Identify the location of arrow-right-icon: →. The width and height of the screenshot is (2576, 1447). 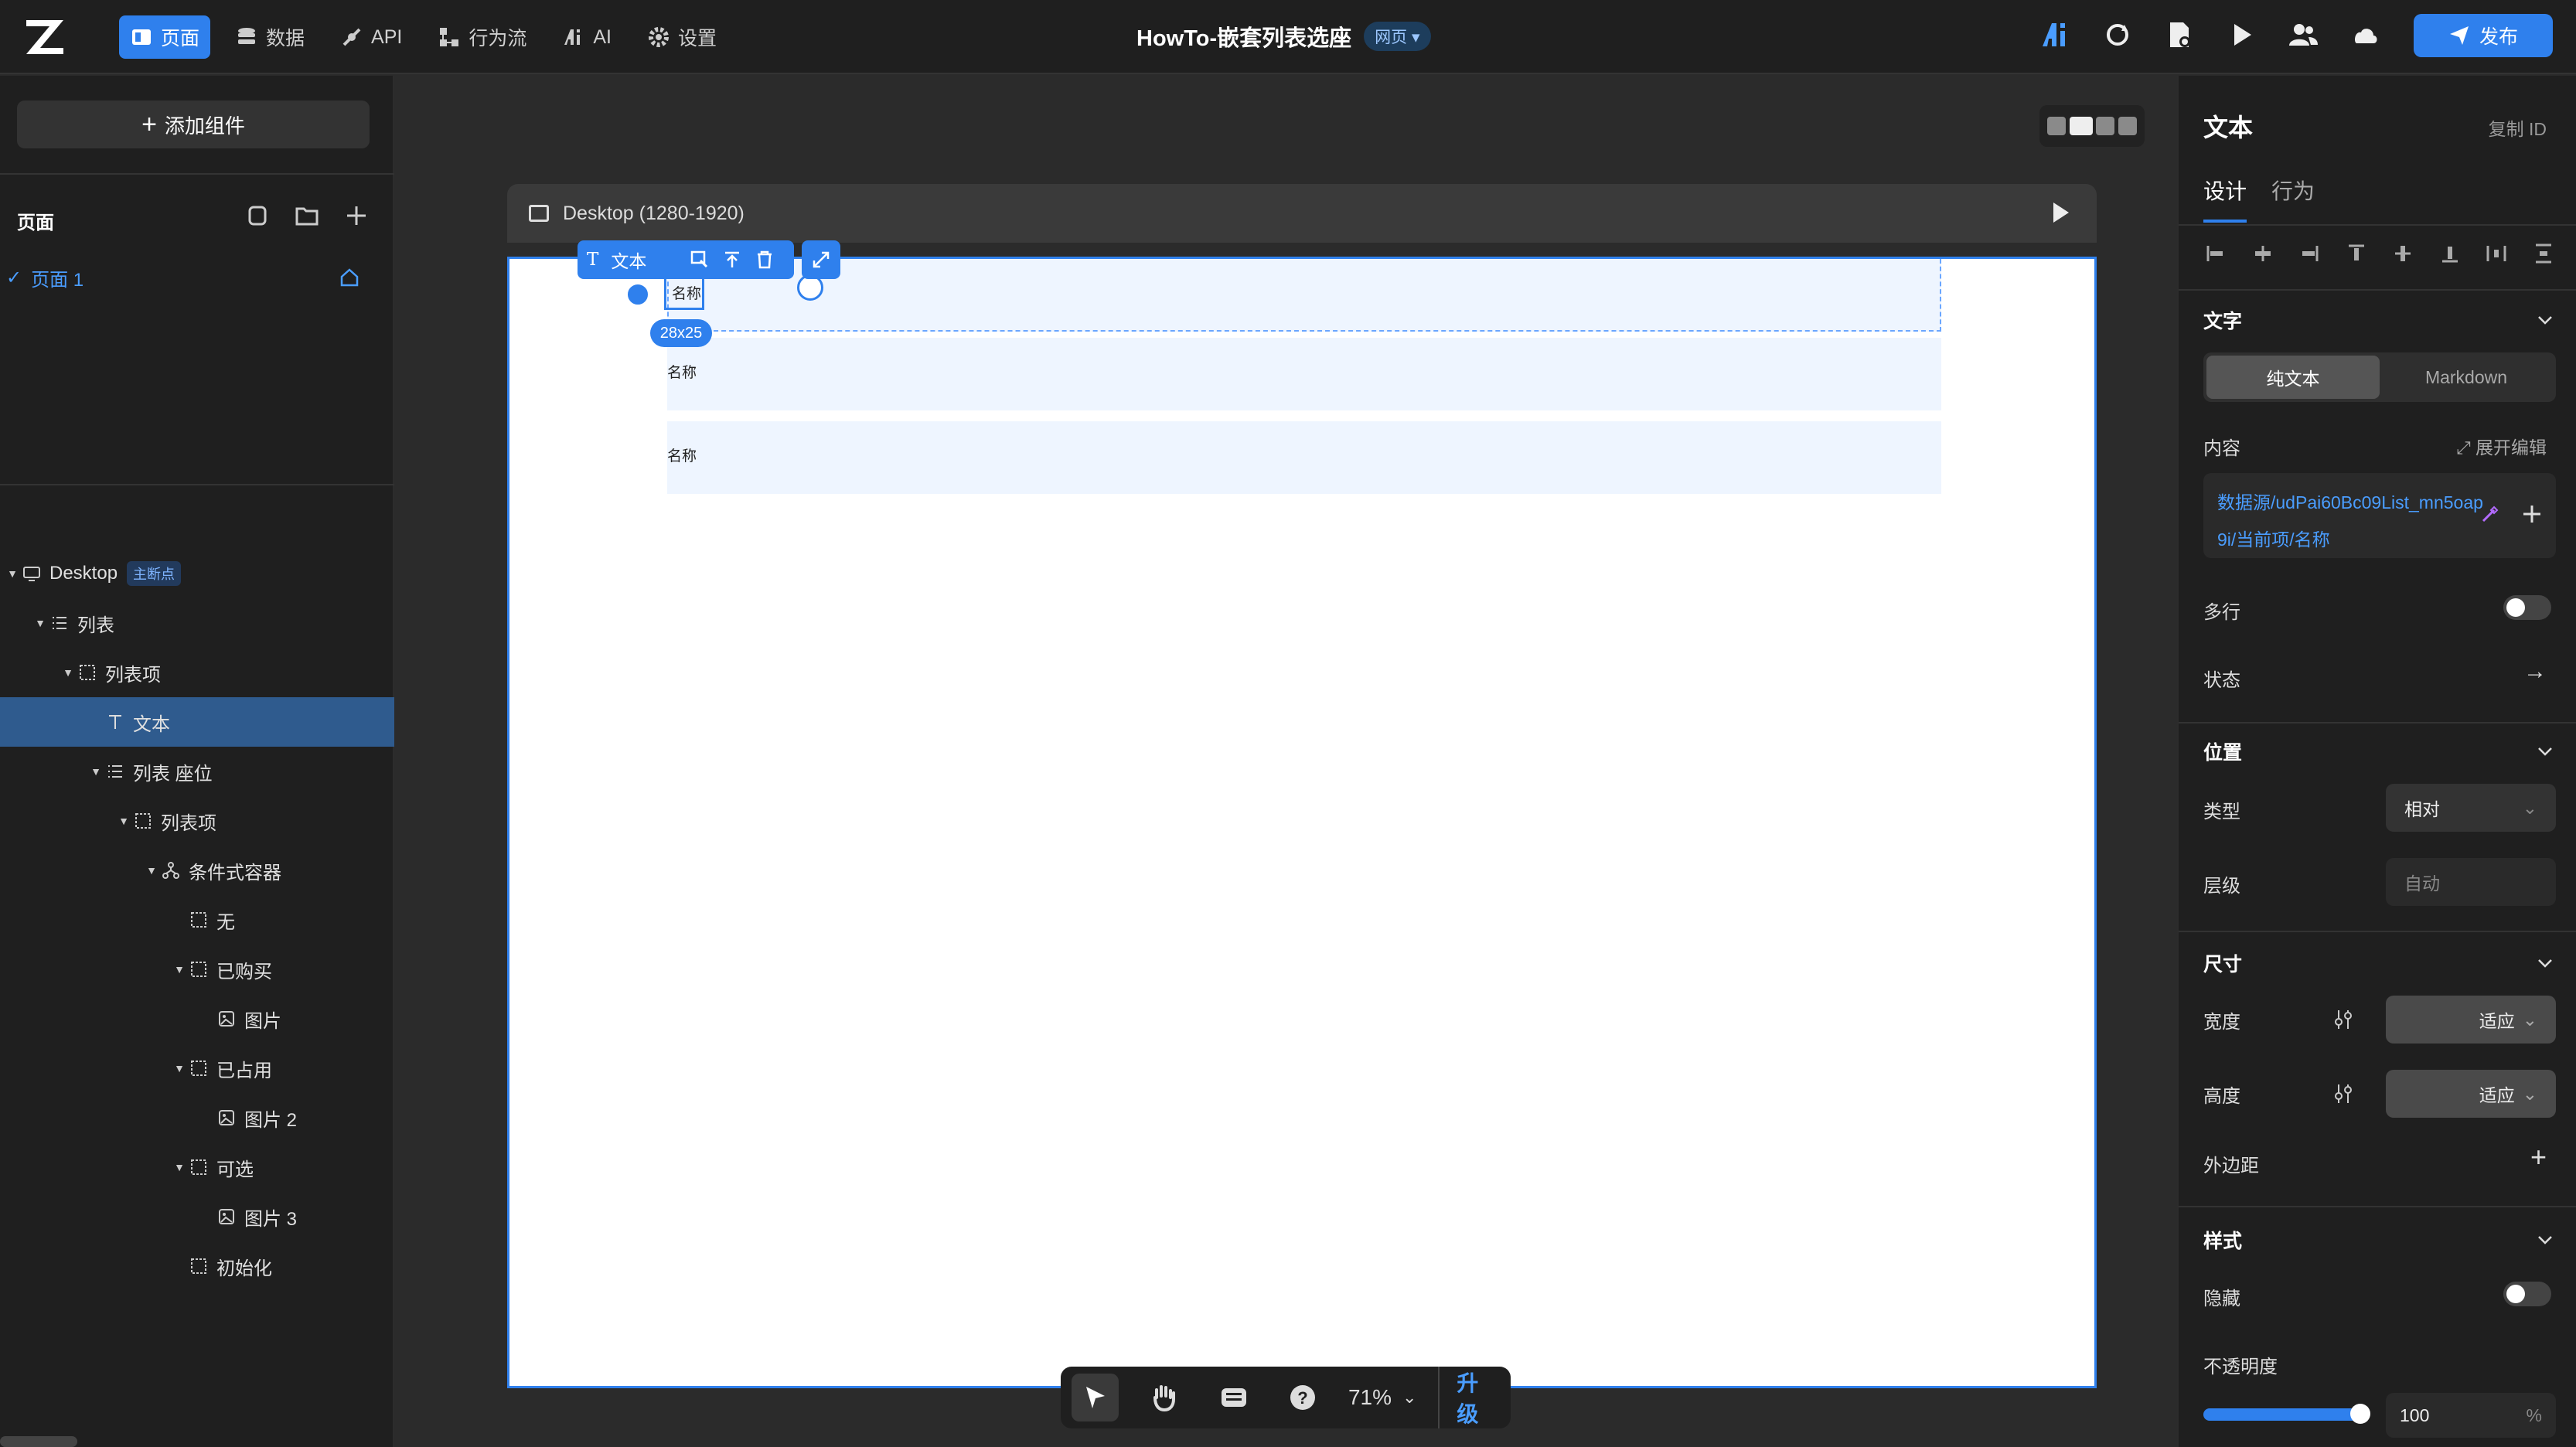
(2535, 672).